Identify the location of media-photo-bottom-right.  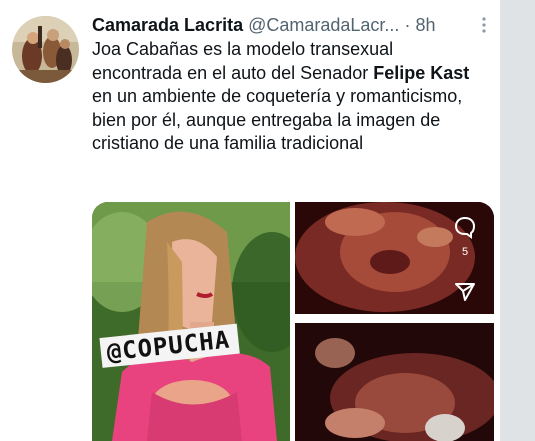
(394, 379).